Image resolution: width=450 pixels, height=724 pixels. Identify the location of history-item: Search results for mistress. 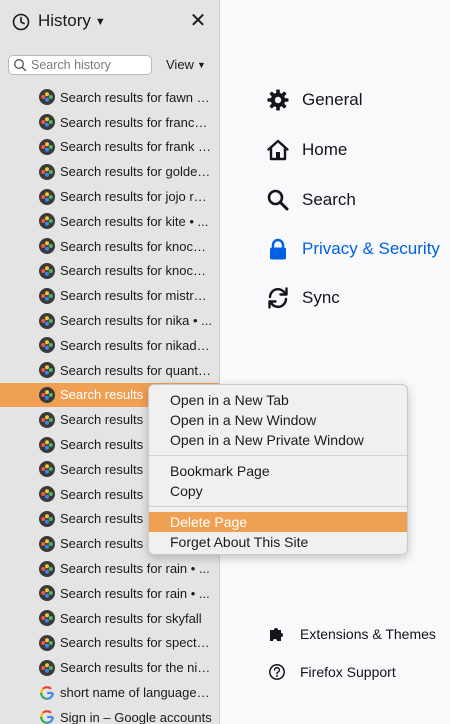
(109, 295).